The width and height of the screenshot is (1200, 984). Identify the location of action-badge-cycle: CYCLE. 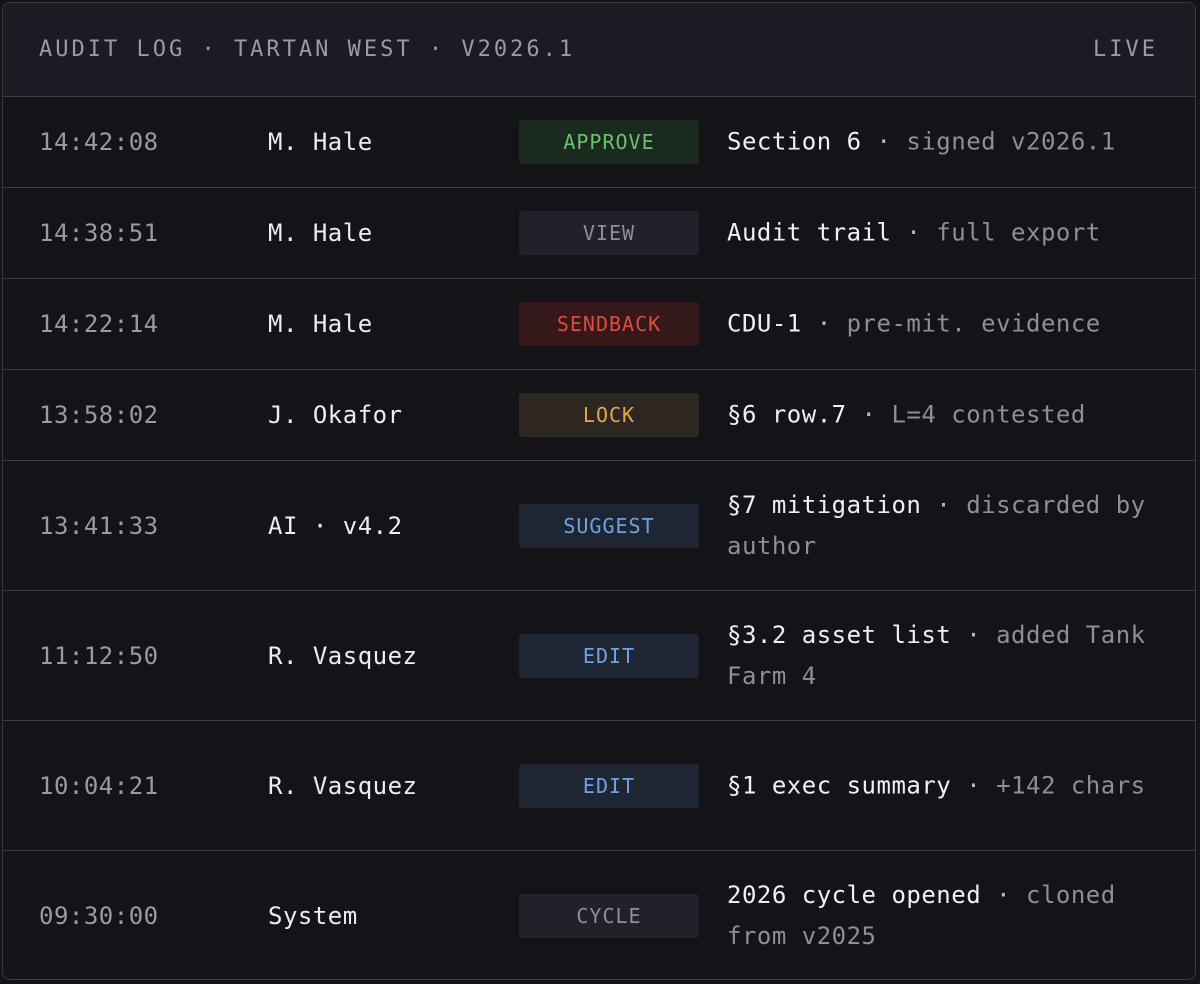
(609, 916).